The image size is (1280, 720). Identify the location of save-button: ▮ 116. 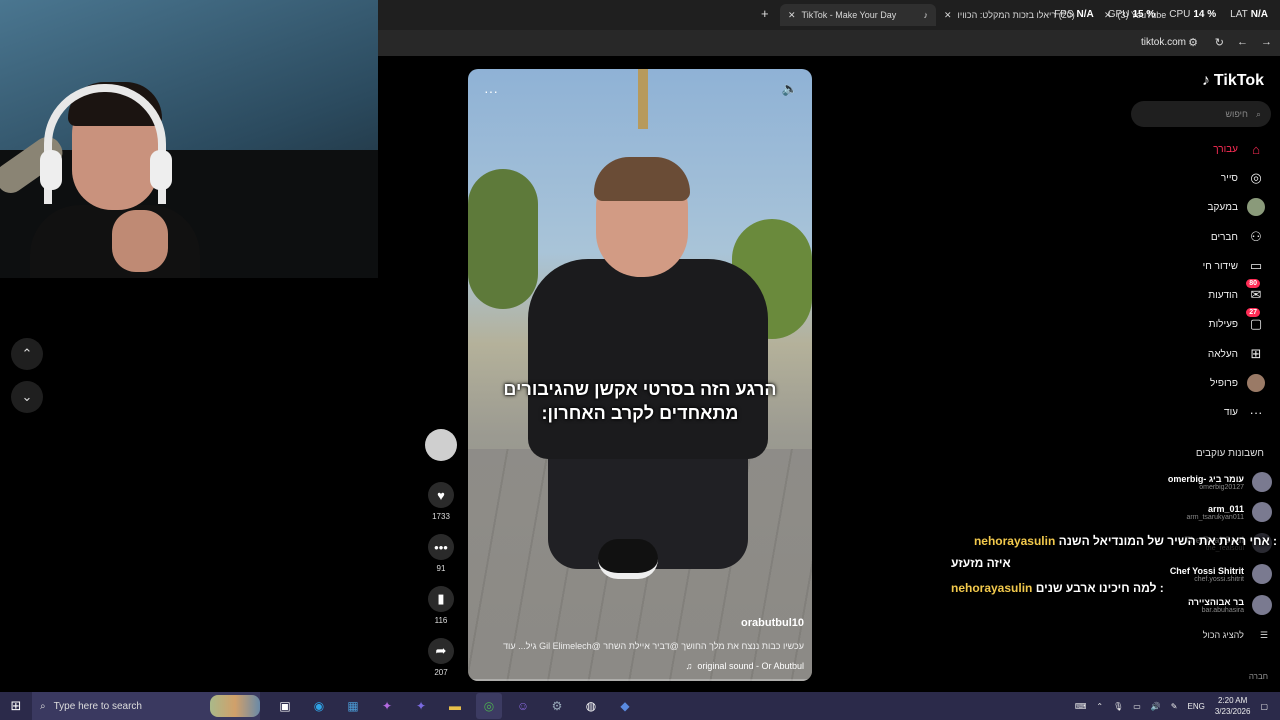
(441, 605).